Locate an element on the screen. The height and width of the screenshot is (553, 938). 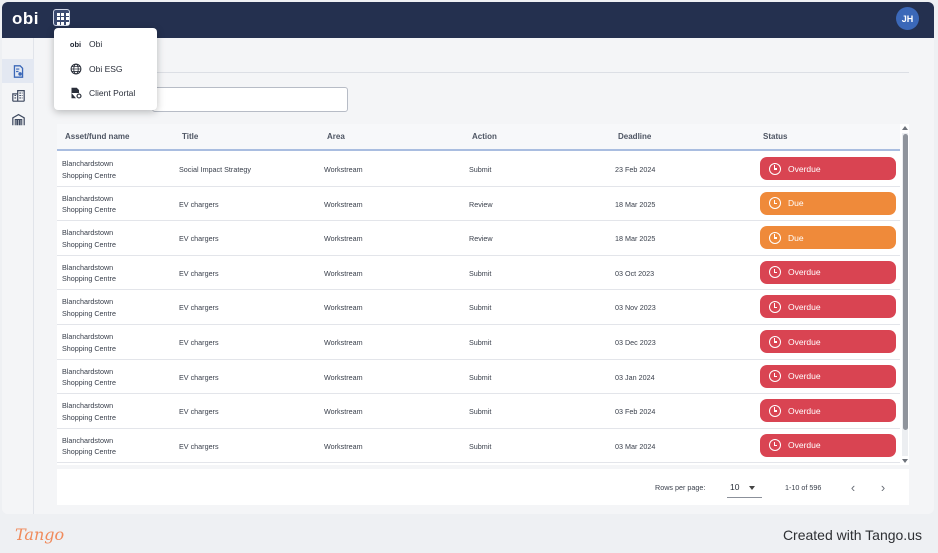
menu-item-label: Client Portal is located at coordinates (112, 93).